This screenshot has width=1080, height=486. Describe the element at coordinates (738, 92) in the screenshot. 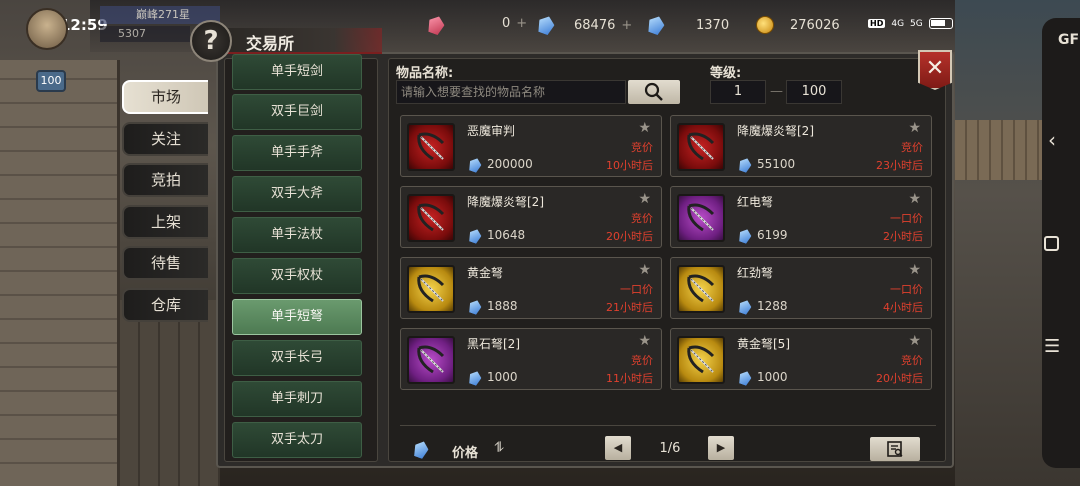

I see `level-min-input: 1` at that location.